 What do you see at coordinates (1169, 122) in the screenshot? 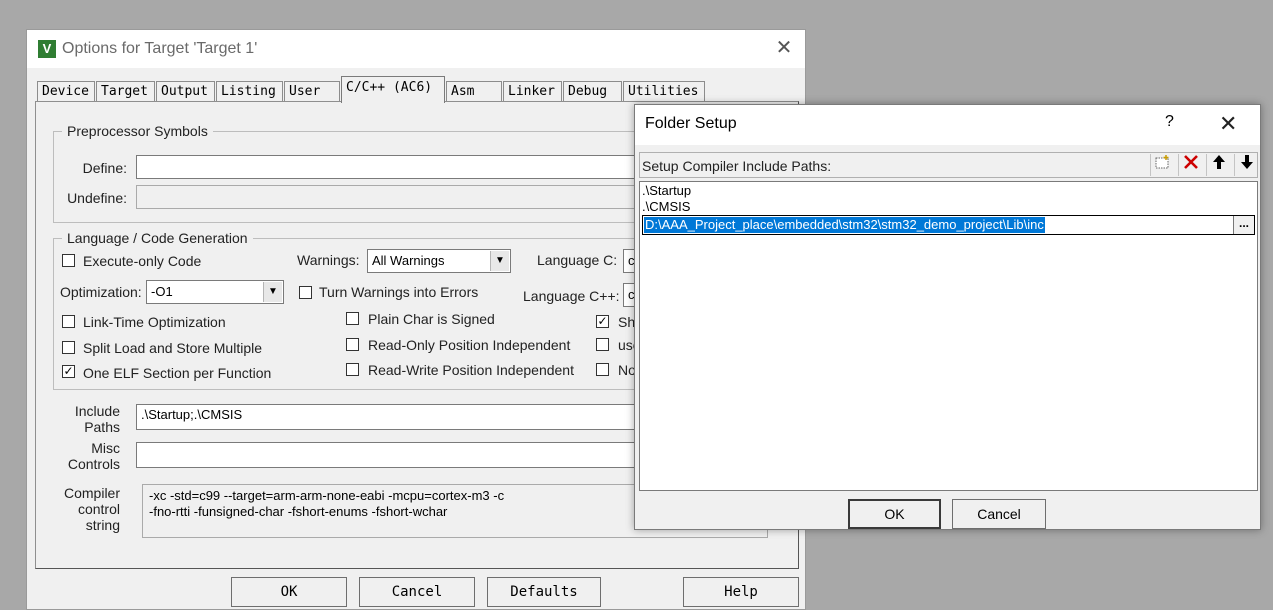
I see `help-icon: ?` at bounding box center [1169, 122].